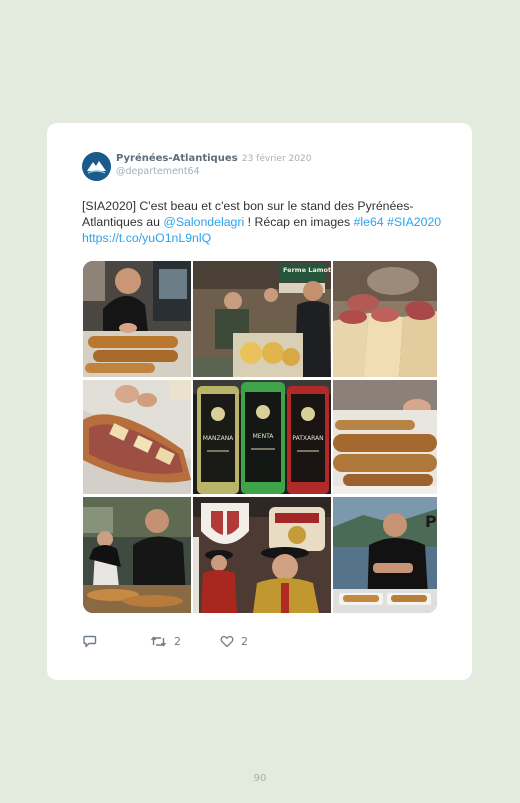 The image size is (520, 803). I want to click on bottle-label-1: MANZANA, so click(218, 438).